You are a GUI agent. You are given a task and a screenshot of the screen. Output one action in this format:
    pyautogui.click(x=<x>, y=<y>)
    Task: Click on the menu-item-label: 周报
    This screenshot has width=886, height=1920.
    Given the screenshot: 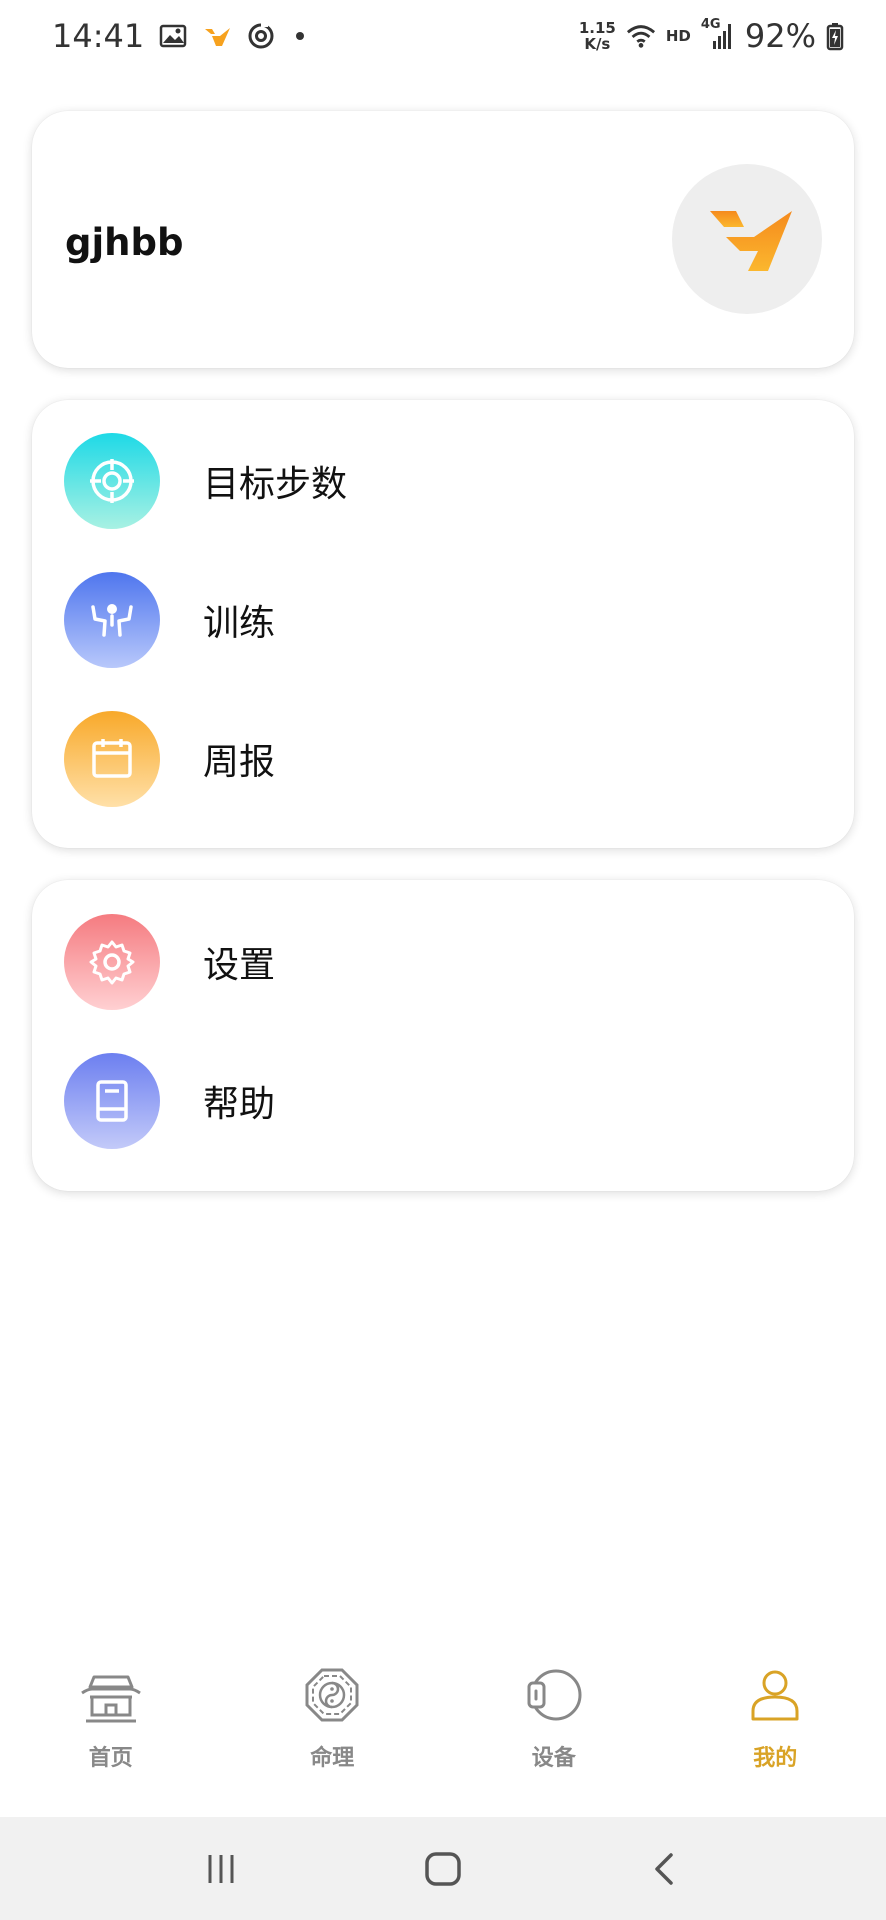 What is the action you would take?
    pyautogui.click(x=239, y=762)
    